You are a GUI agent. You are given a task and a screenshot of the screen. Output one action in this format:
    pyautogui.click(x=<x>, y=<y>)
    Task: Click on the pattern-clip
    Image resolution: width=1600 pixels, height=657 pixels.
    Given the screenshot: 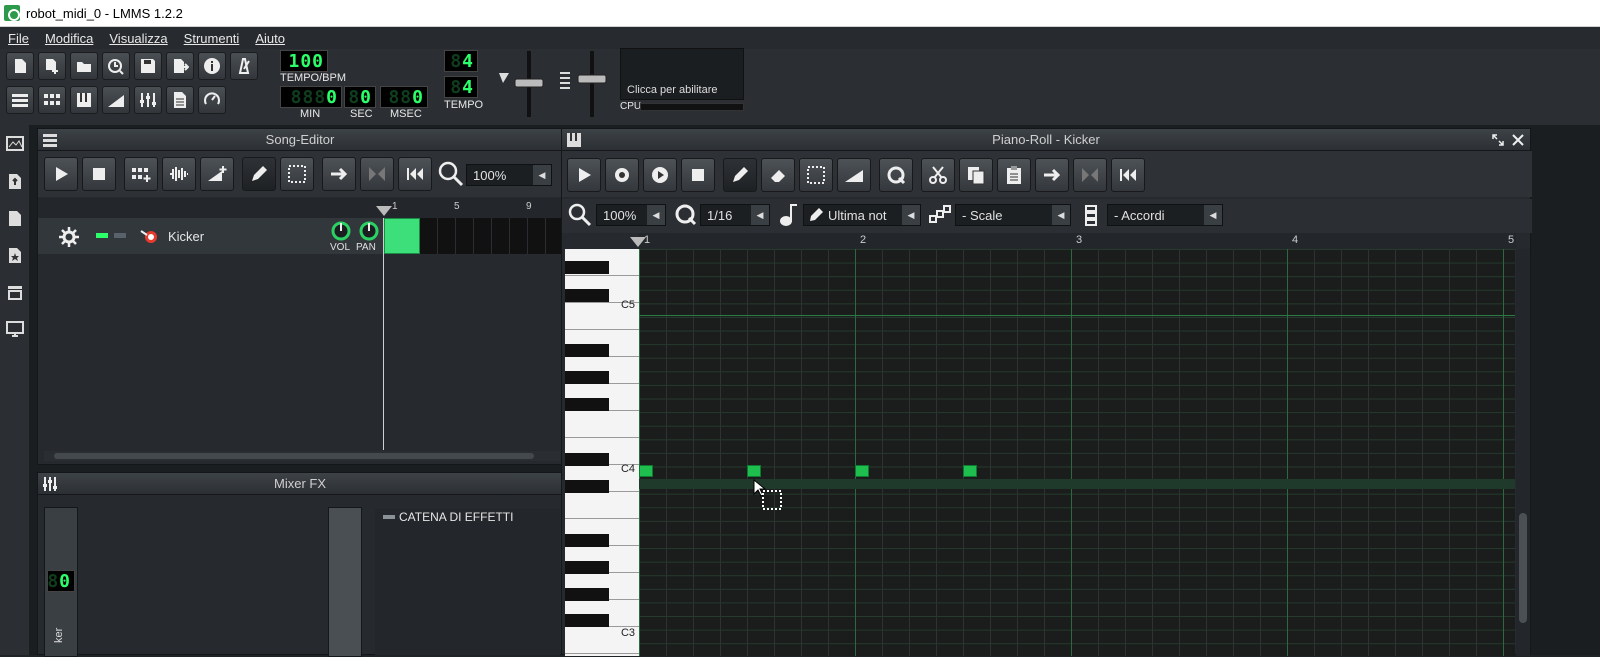 What is the action you would take?
    pyautogui.click(x=402, y=236)
    